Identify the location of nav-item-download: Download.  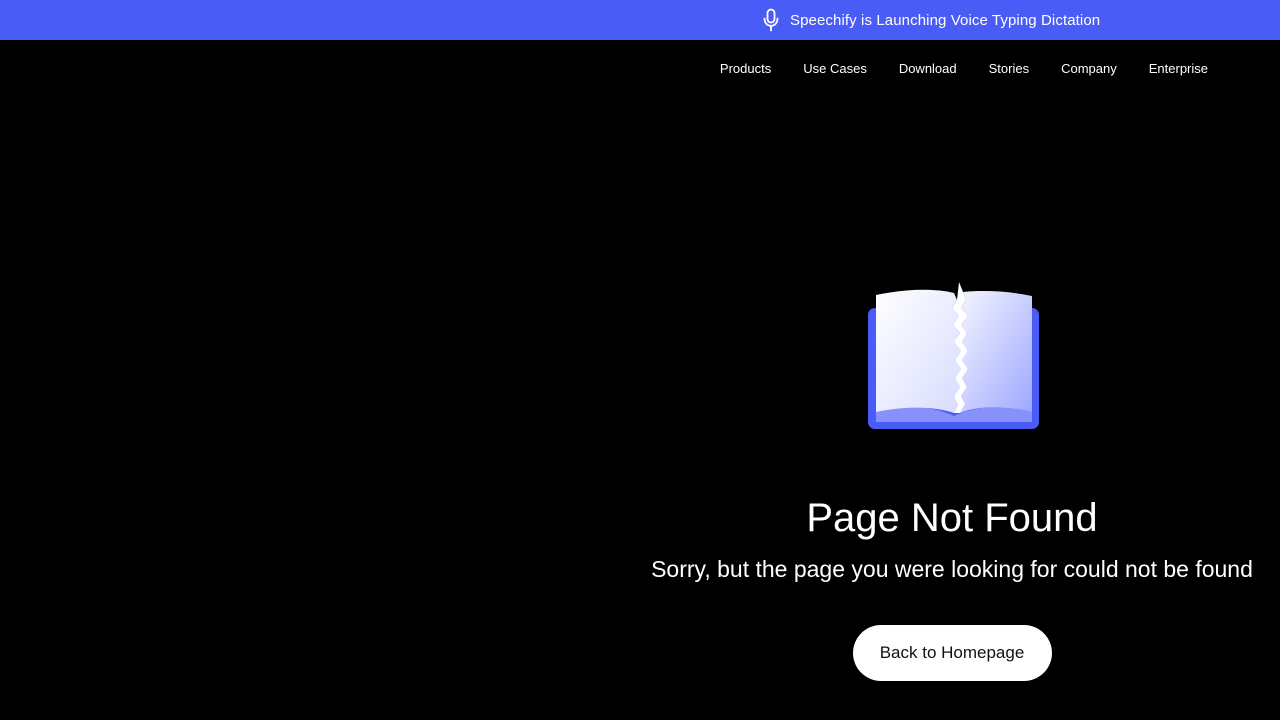
(928, 68).